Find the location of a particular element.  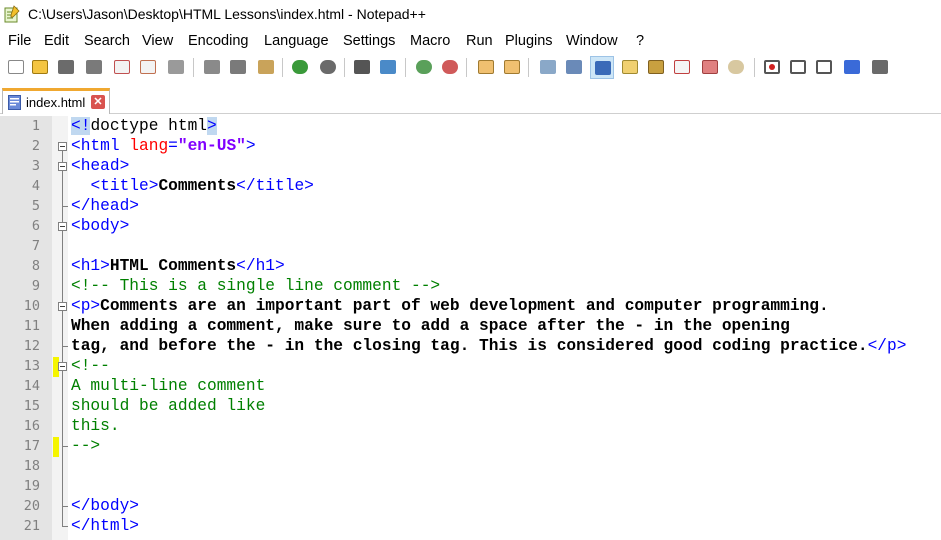

doc-map-icon is located at coordinates (656, 67).